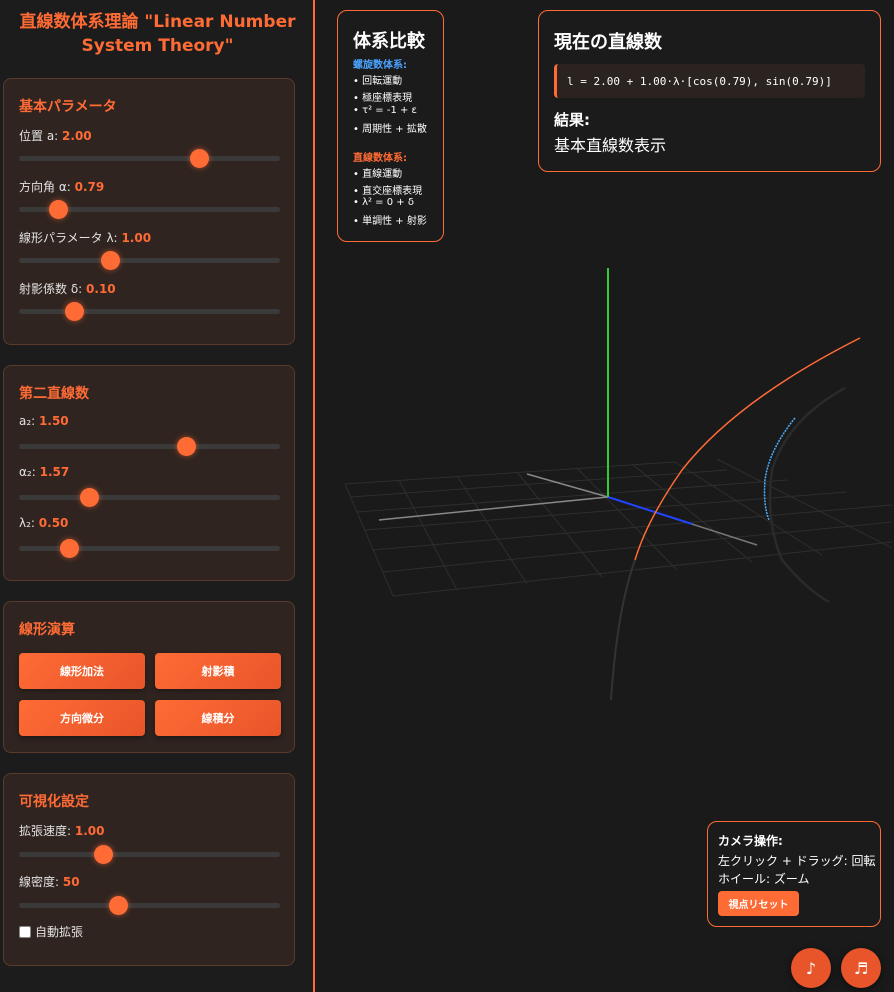  I want to click on auto-expand-checkbox, so click(25, 931).